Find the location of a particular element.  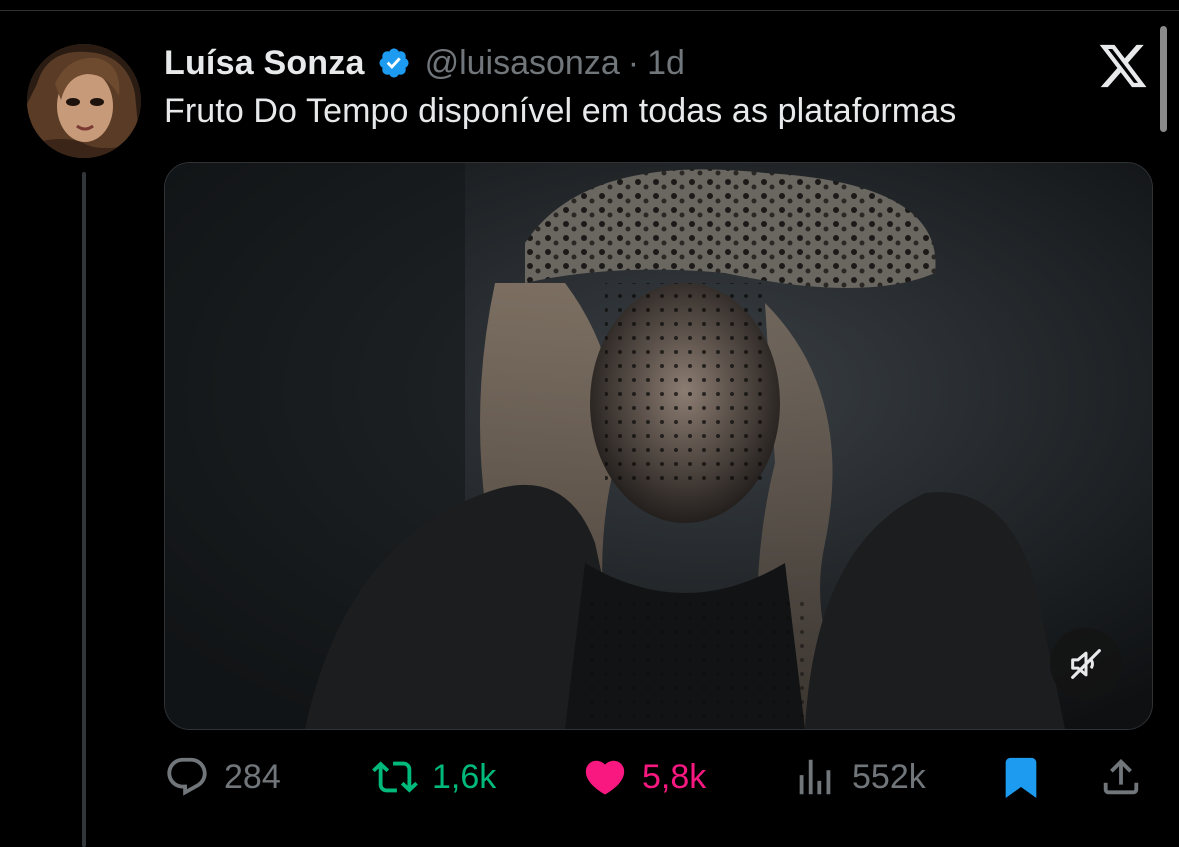

repost-count: 1,6k is located at coordinates (464, 776).